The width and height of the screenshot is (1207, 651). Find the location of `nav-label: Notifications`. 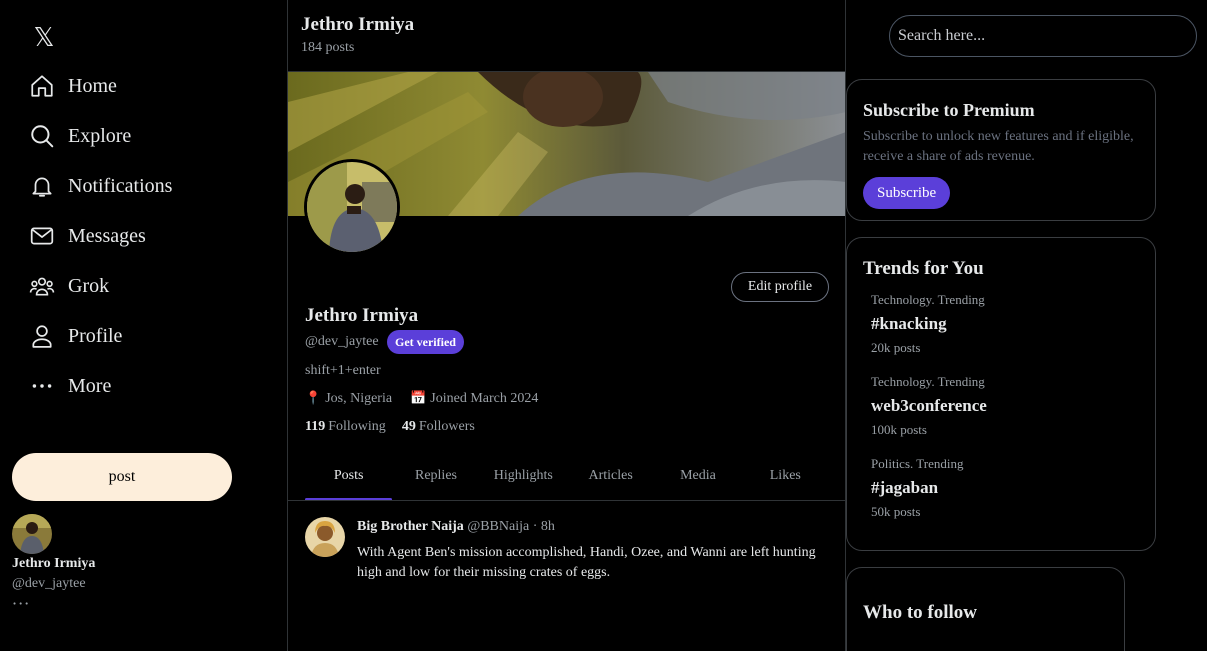

nav-label: Notifications is located at coordinates (120, 185).